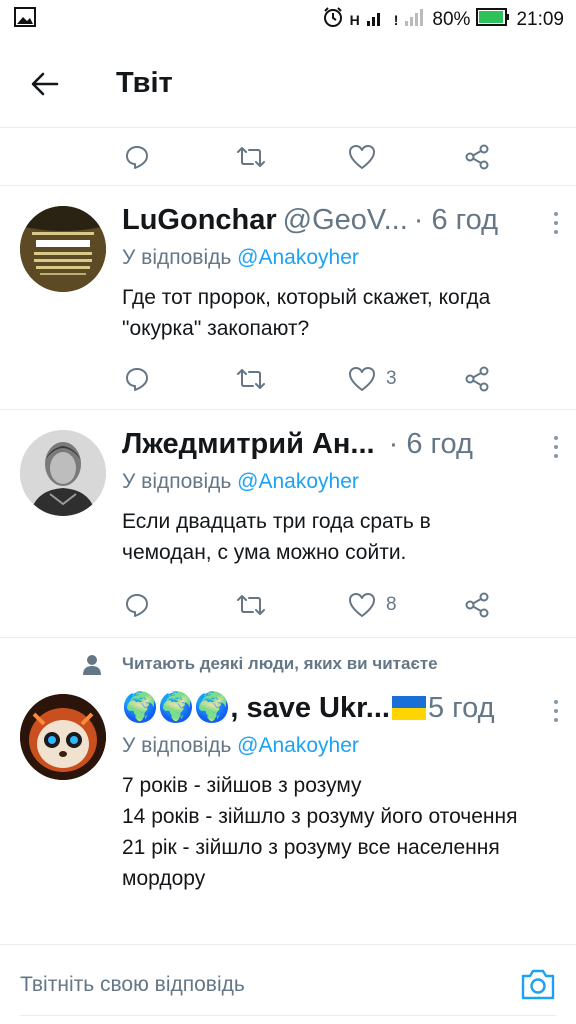 The image size is (576, 1024). I want to click on composer-underline, so click(288, 1015).